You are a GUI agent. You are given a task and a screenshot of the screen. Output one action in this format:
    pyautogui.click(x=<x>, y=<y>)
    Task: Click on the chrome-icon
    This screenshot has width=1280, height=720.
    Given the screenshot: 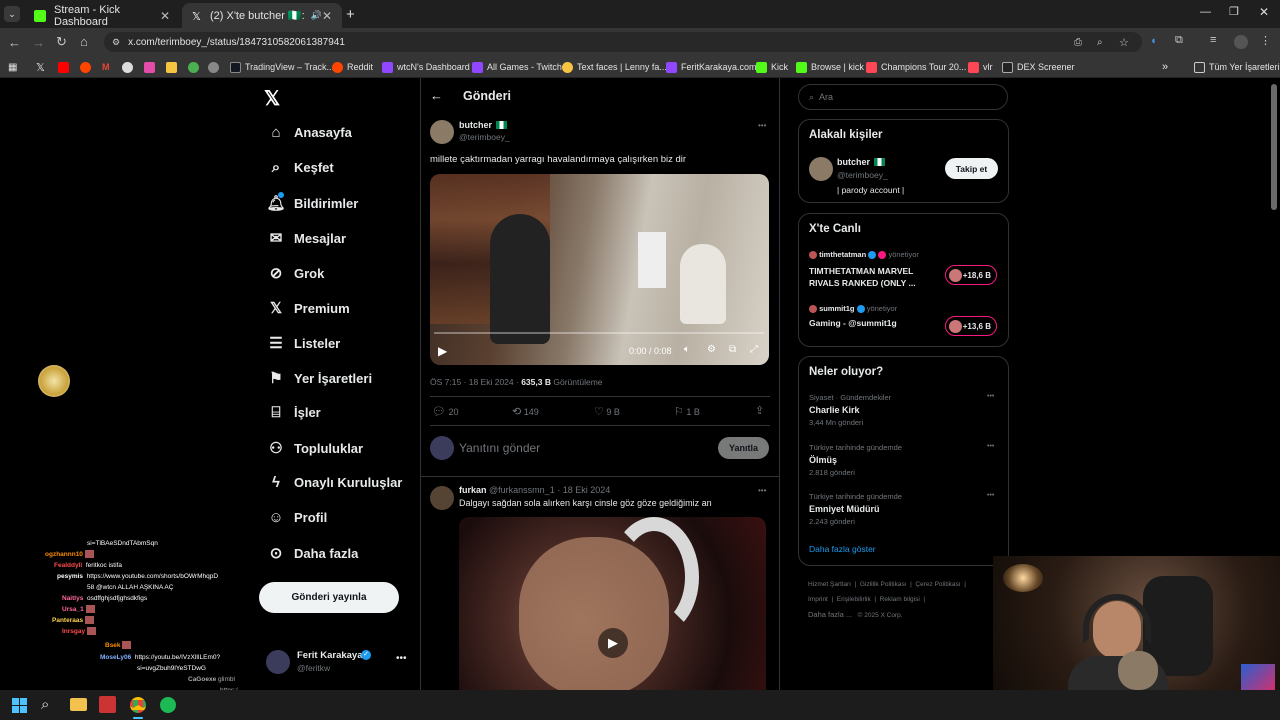 What is the action you would take?
    pyautogui.click(x=138, y=705)
    